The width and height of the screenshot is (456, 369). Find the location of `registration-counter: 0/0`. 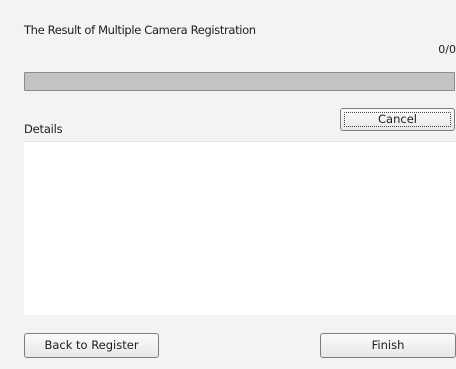

registration-counter: 0/0 is located at coordinates (447, 49).